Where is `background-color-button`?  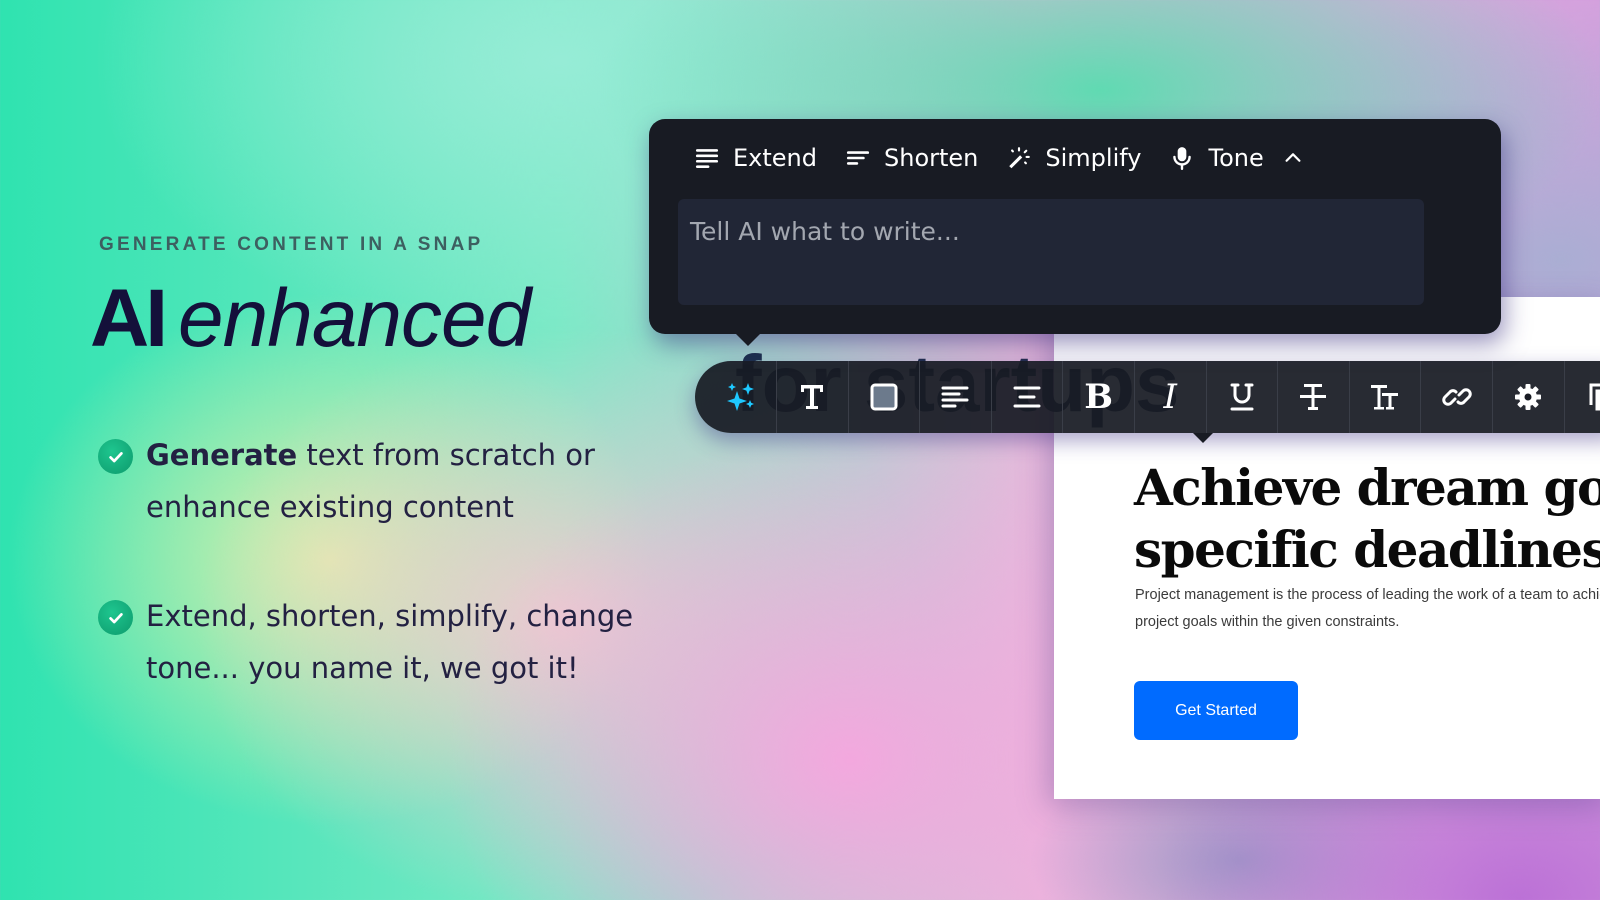 background-color-button is located at coordinates (885, 397).